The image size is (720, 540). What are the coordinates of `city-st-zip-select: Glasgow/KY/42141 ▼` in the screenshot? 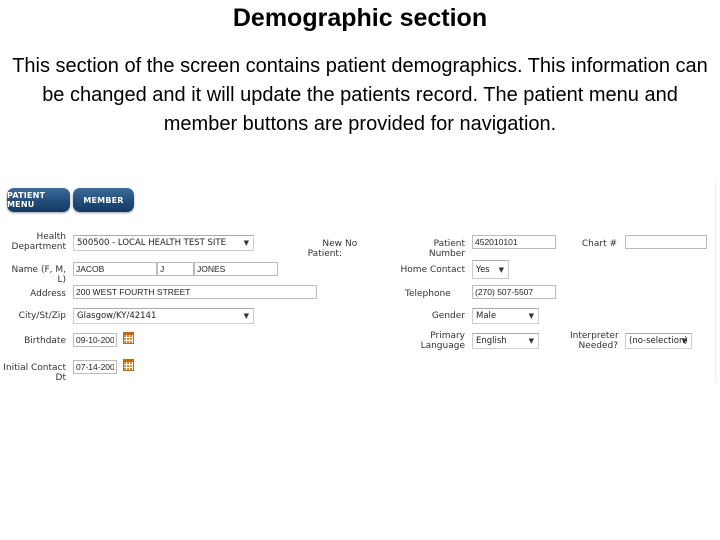 It's located at (163, 316).